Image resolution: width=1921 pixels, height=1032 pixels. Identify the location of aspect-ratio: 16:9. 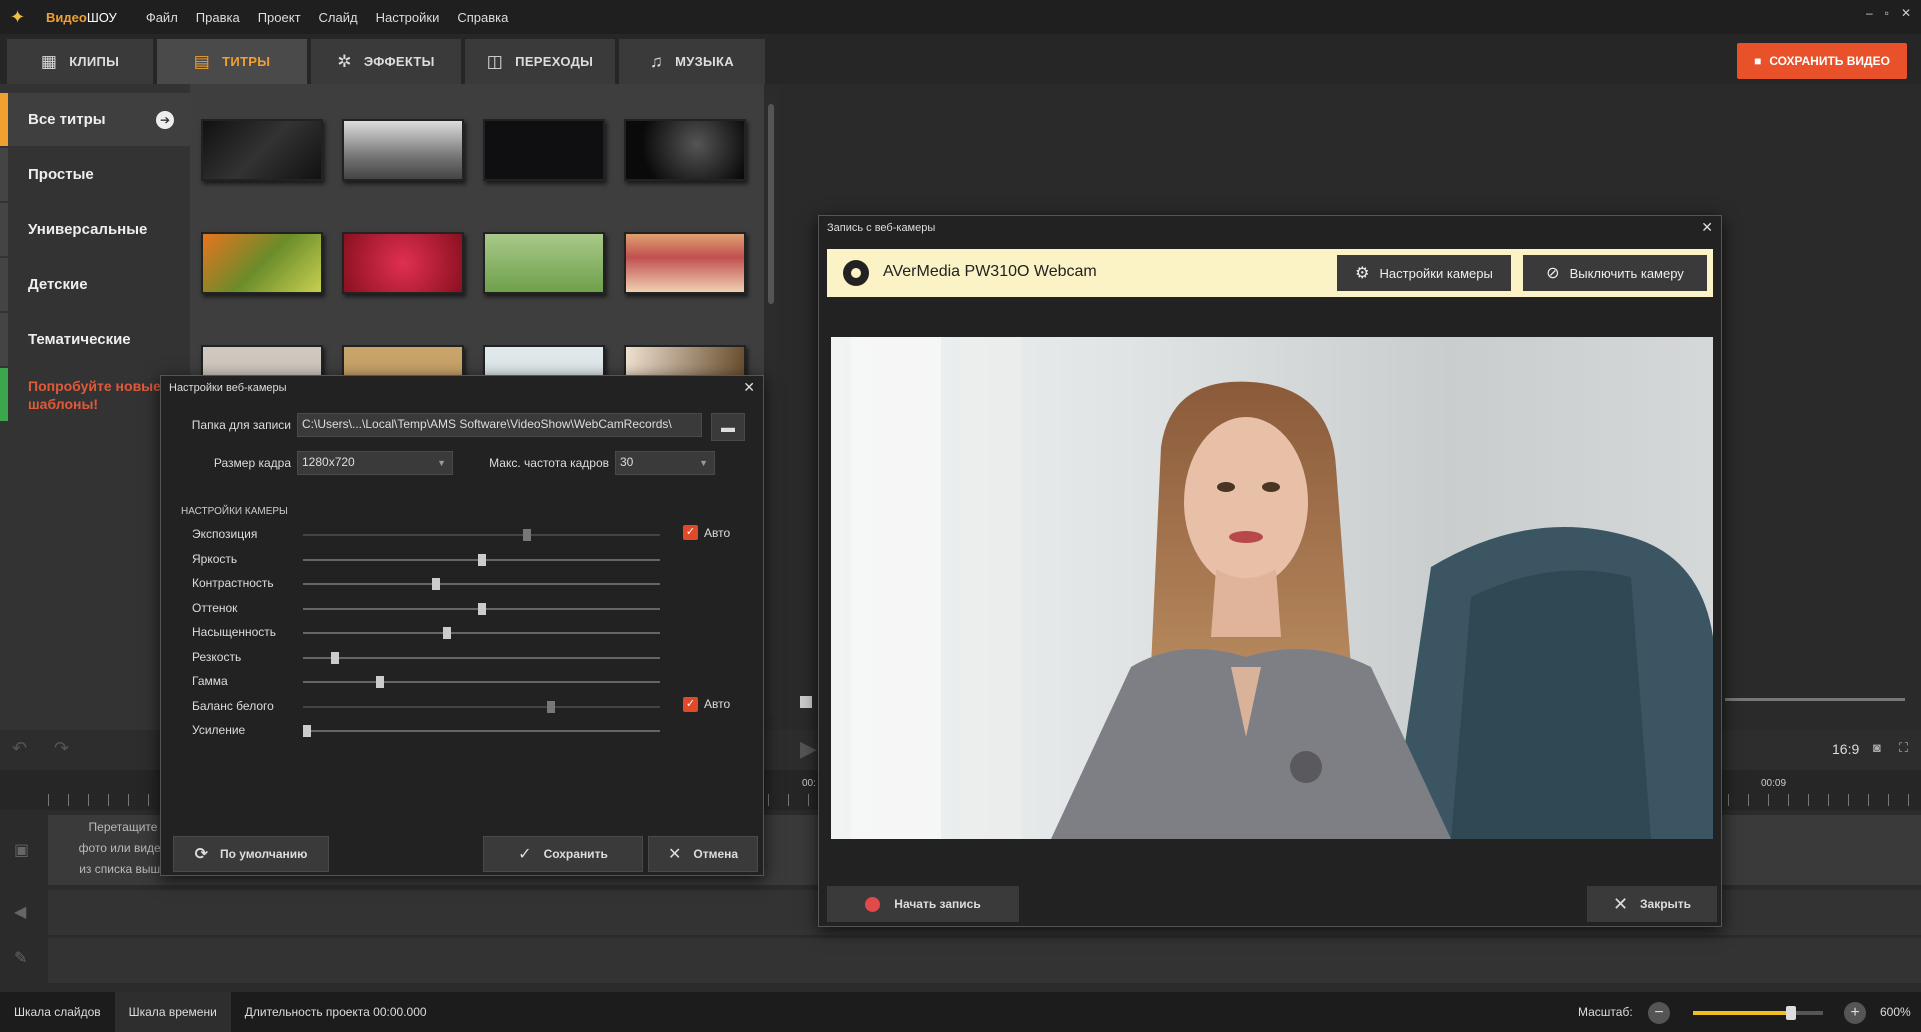
(1845, 749).